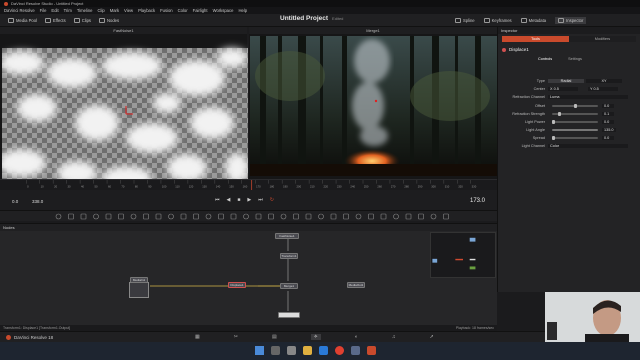  Describe the element at coordinates (19, 10) in the screenshot. I see `menu-item: DaVinci Resolve` at that location.